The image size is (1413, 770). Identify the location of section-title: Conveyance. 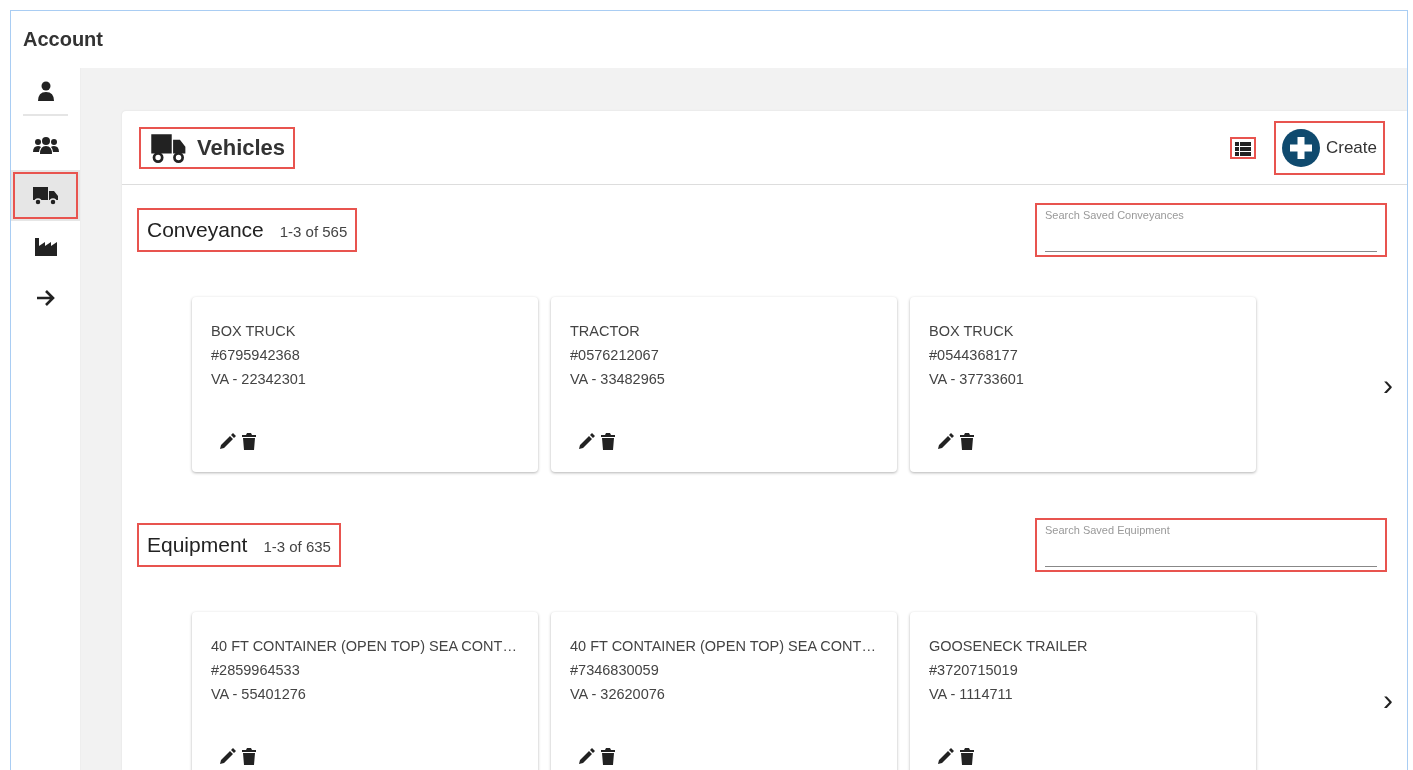
(205, 230).